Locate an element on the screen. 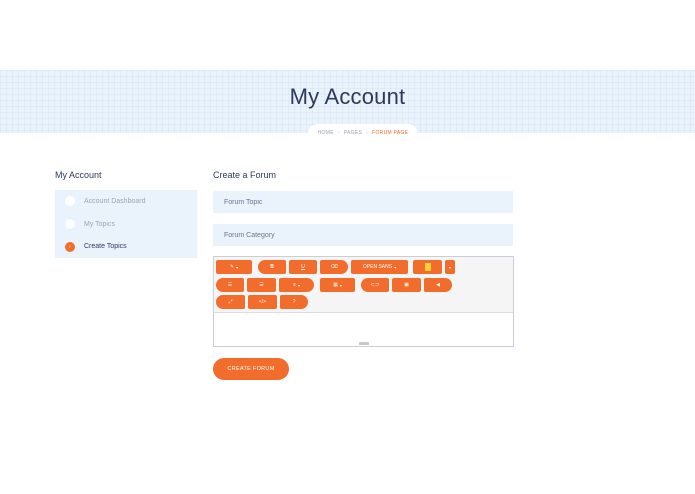 The image size is (695, 494). page-title: My Account is located at coordinates (347, 96).